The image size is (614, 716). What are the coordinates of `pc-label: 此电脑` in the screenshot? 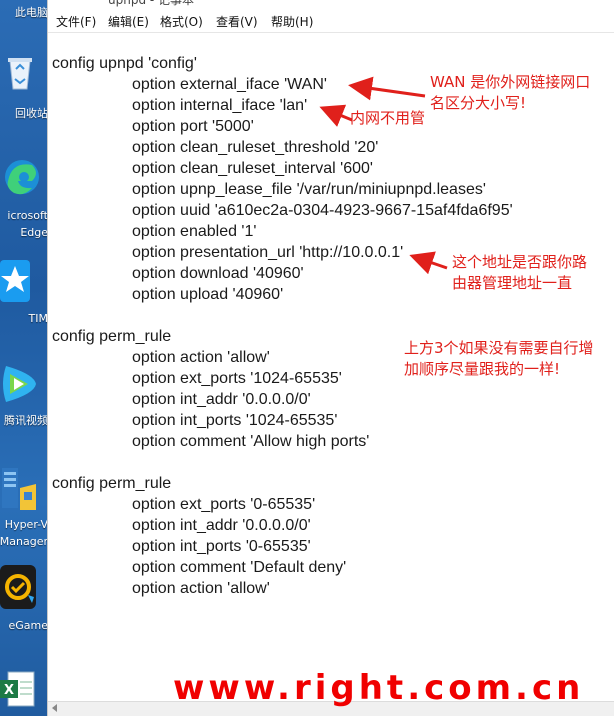 It's located at (31, 12).